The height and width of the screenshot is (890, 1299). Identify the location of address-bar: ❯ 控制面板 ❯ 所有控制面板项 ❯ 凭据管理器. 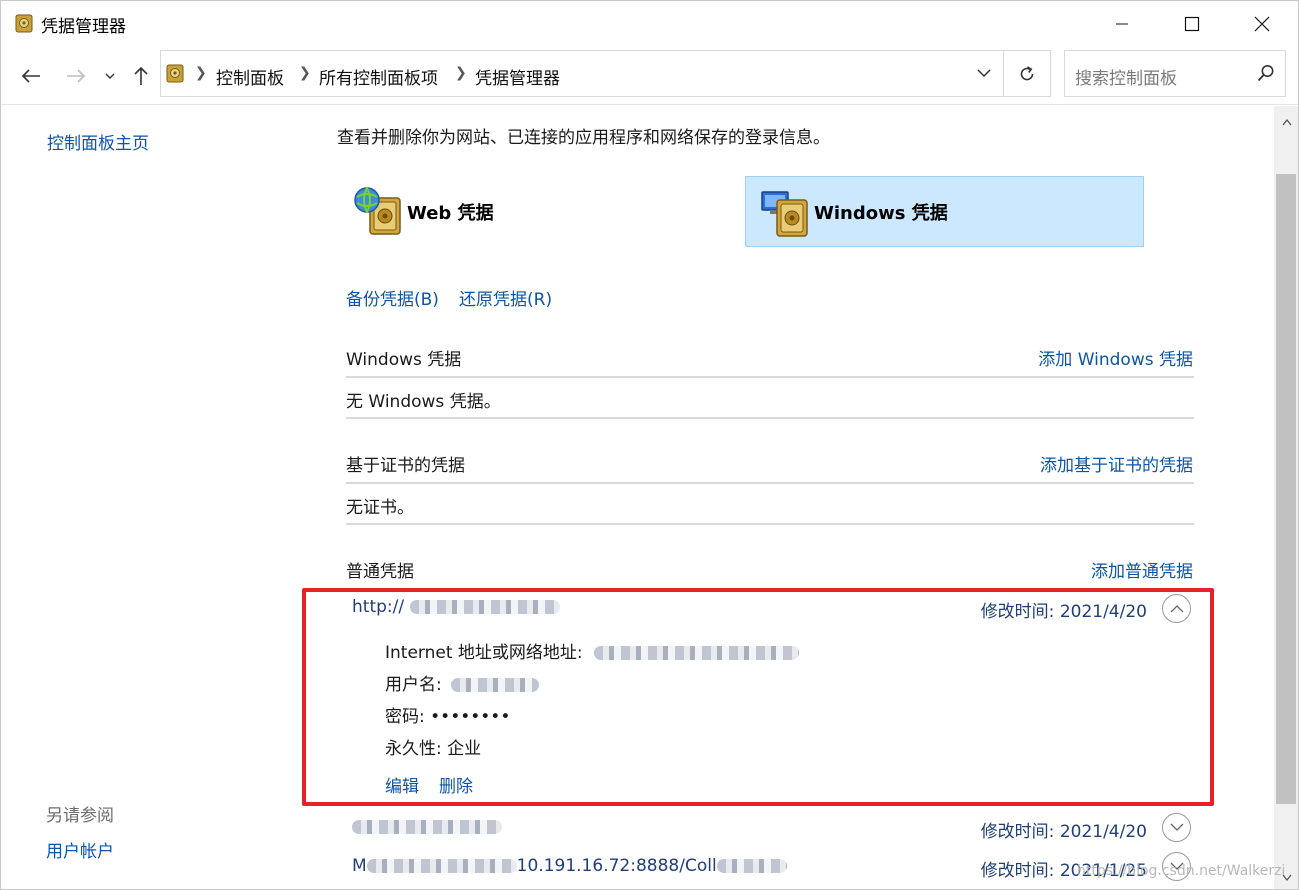
(605, 73).